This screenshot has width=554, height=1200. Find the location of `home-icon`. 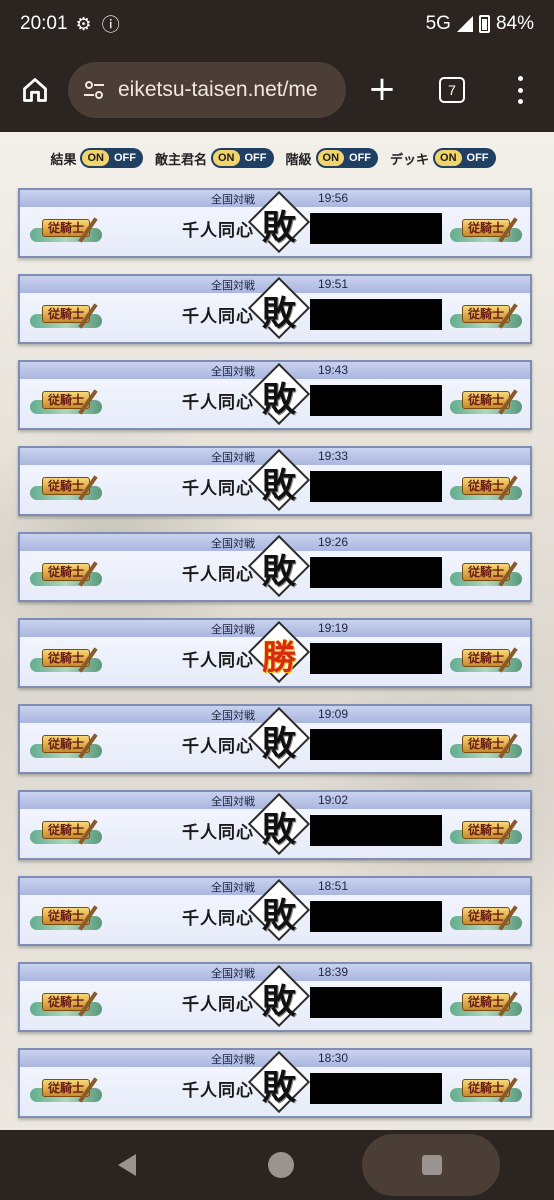

home-icon is located at coordinates (35, 90).